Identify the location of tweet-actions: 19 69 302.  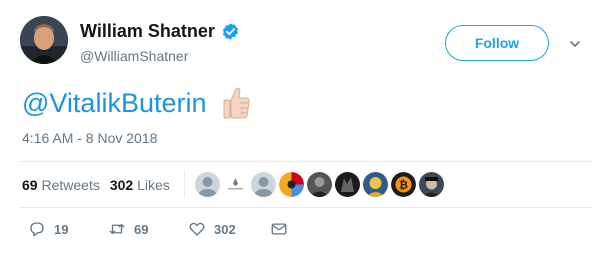
(162, 229).